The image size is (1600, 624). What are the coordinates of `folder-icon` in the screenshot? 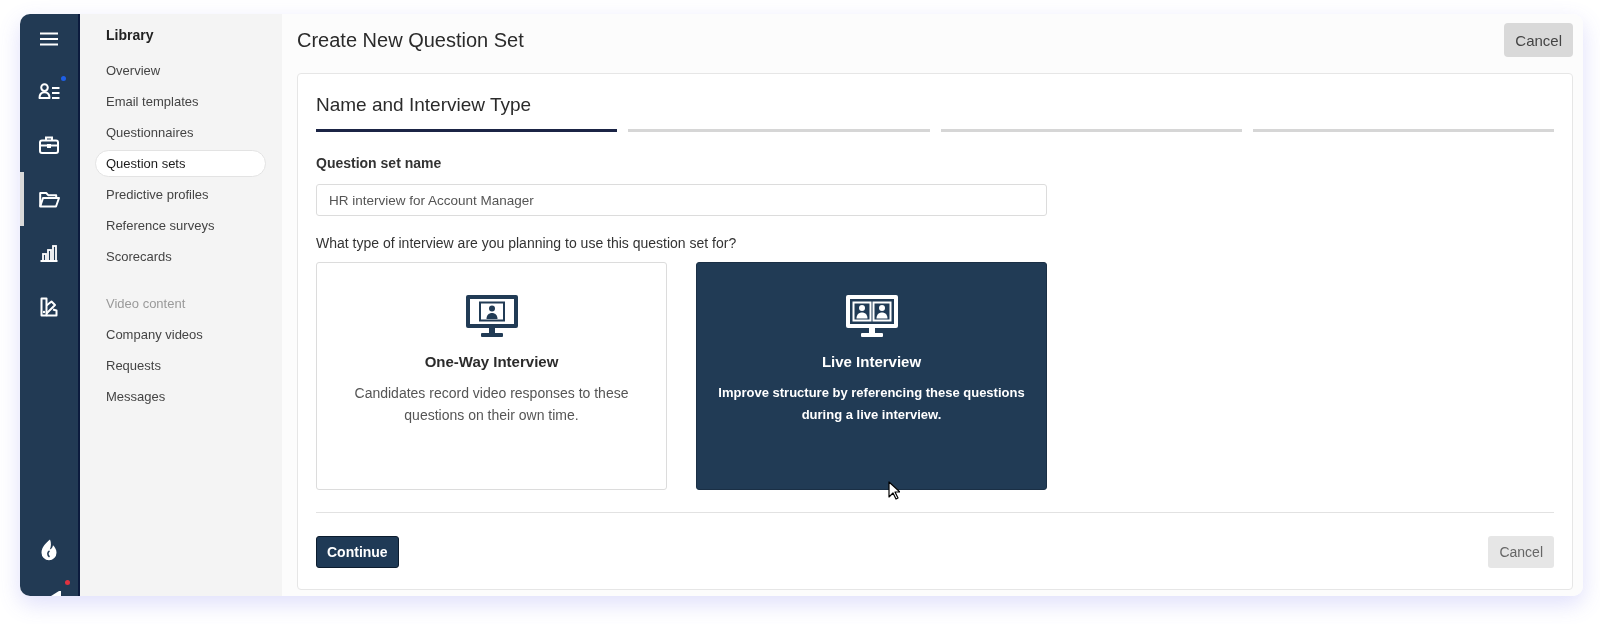 It's located at (49, 199).